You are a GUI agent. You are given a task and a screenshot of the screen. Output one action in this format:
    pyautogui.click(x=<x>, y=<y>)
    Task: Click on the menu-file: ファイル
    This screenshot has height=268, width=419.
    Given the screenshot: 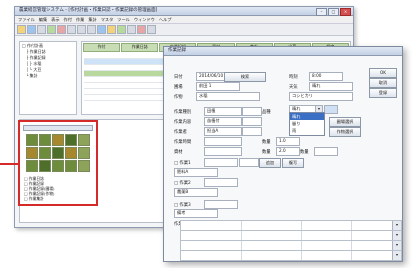 What is the action you would take?
    pyautogui.click(x=26, y=19)
    